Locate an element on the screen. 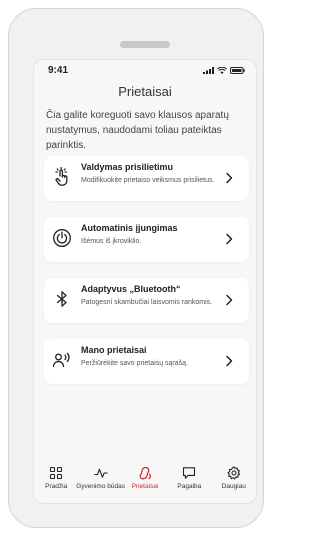 The image size is (320, 536). tab-devices: Prietaisai is located at coordinates (145, 478).